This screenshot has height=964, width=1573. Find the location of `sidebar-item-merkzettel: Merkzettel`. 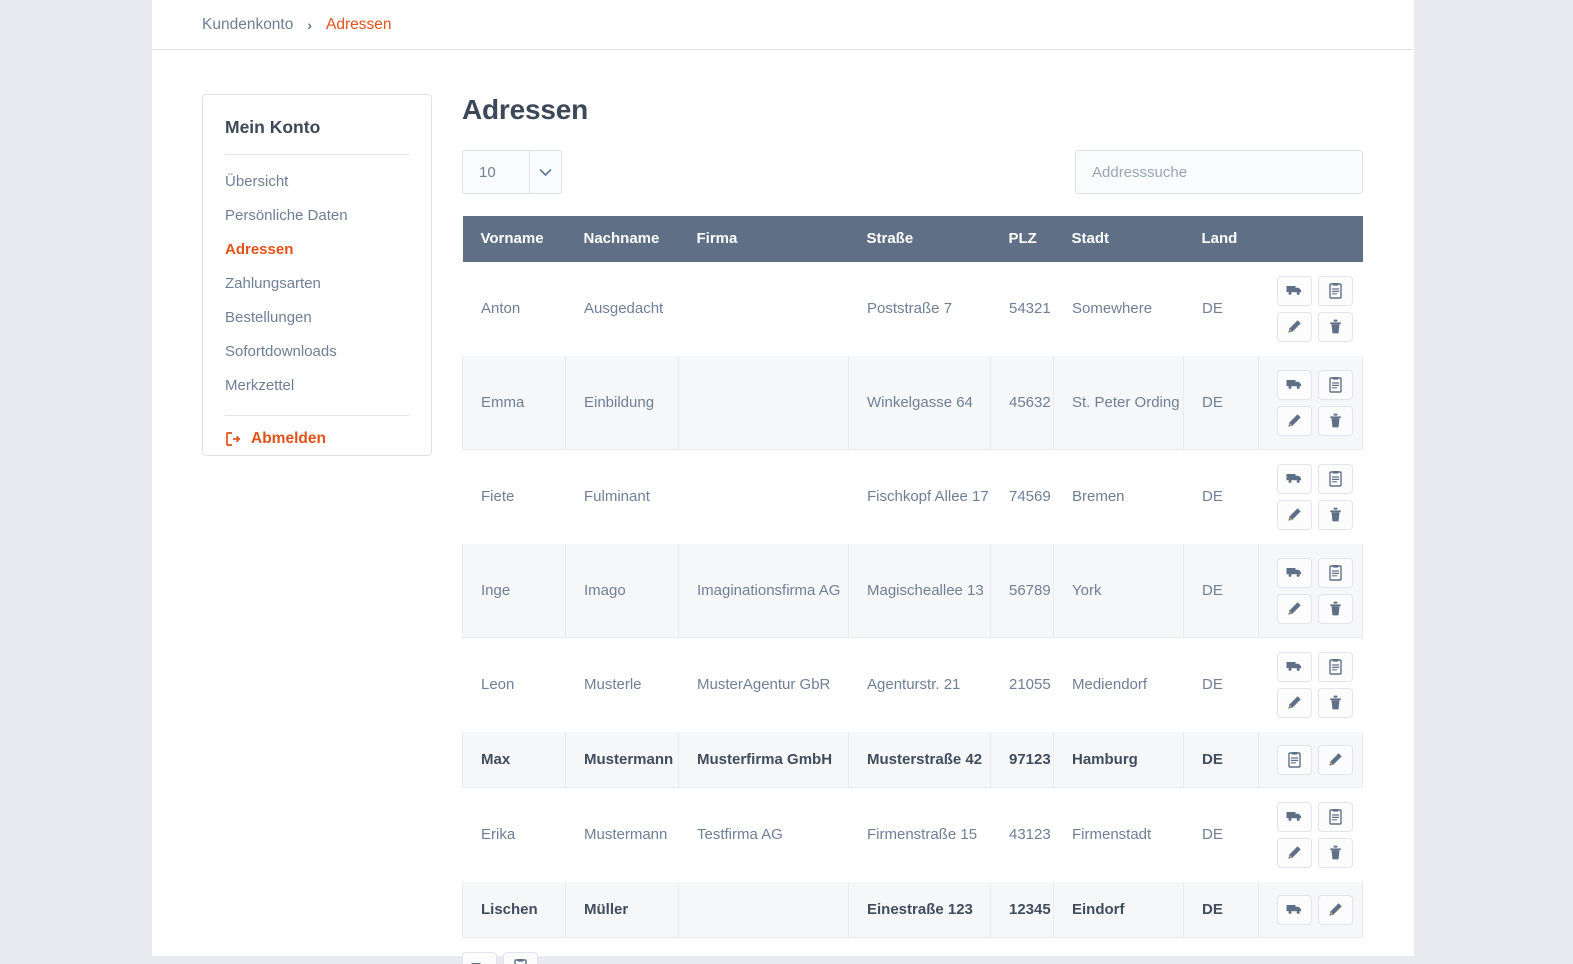

sidebar-item-merkzettel: Merkzettel is located at coordinates (317, 386).